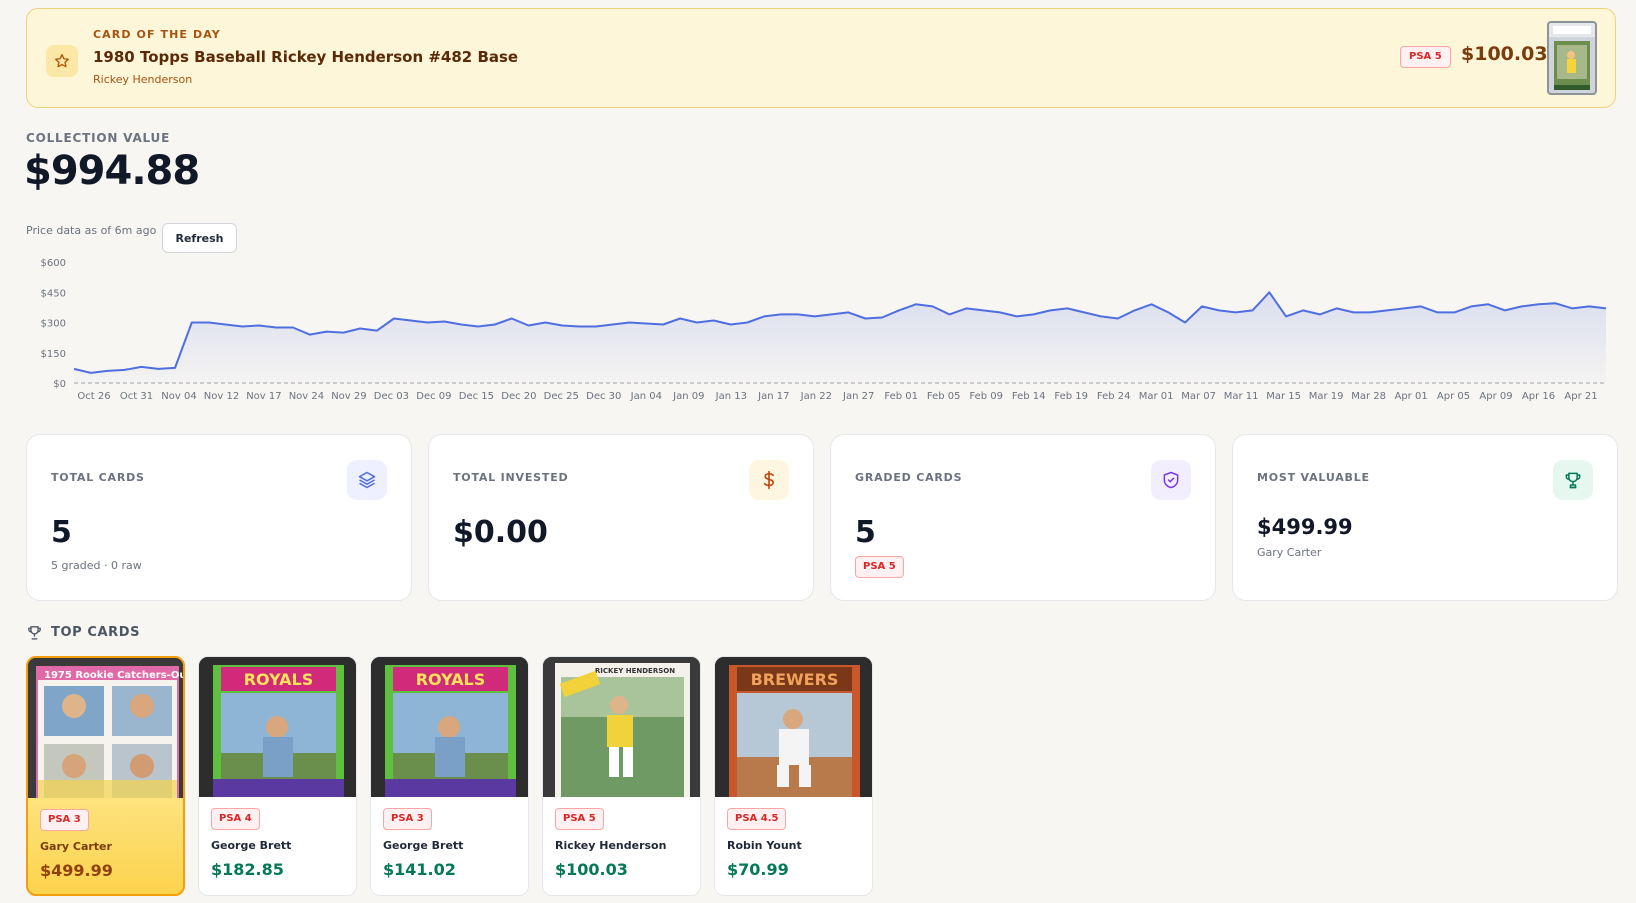  Describe the element at coordinates (96, 565) in the screenshot. I see `stat-sub: 5 graded · 0 raw` at that location.